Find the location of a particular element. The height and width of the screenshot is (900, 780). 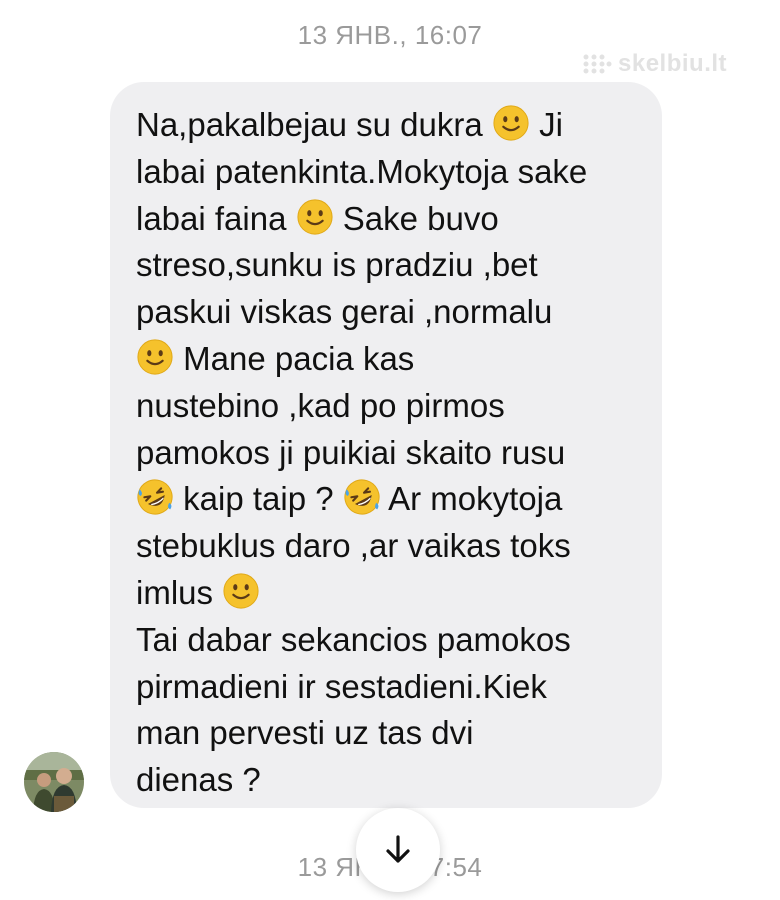

message-text-segment: Na,pakalbejau su dukra is located at coordinates (314, 124).